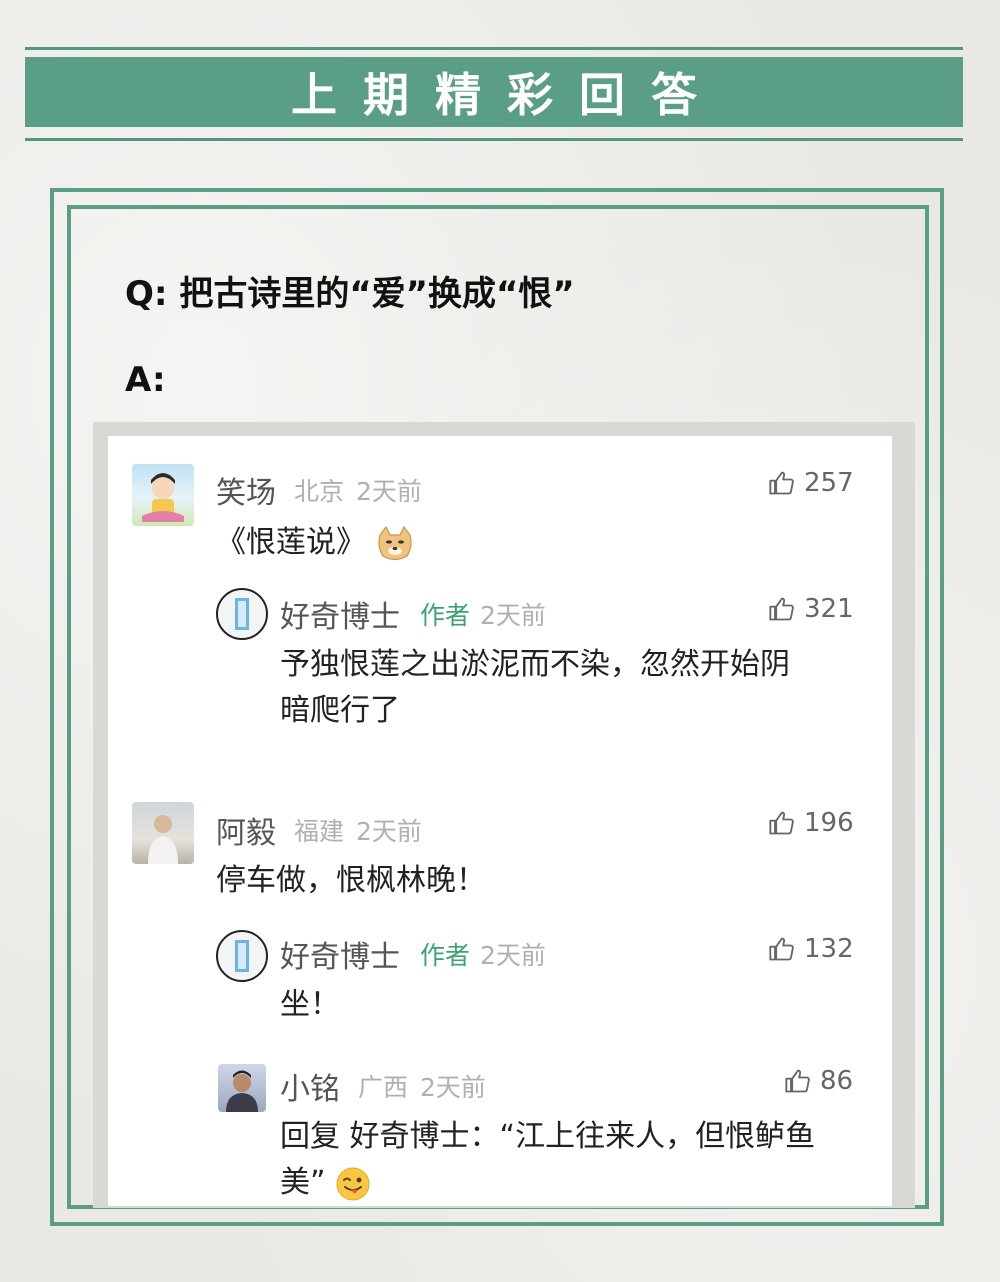  I want to click on answer-label: A:, so click(145, 380).